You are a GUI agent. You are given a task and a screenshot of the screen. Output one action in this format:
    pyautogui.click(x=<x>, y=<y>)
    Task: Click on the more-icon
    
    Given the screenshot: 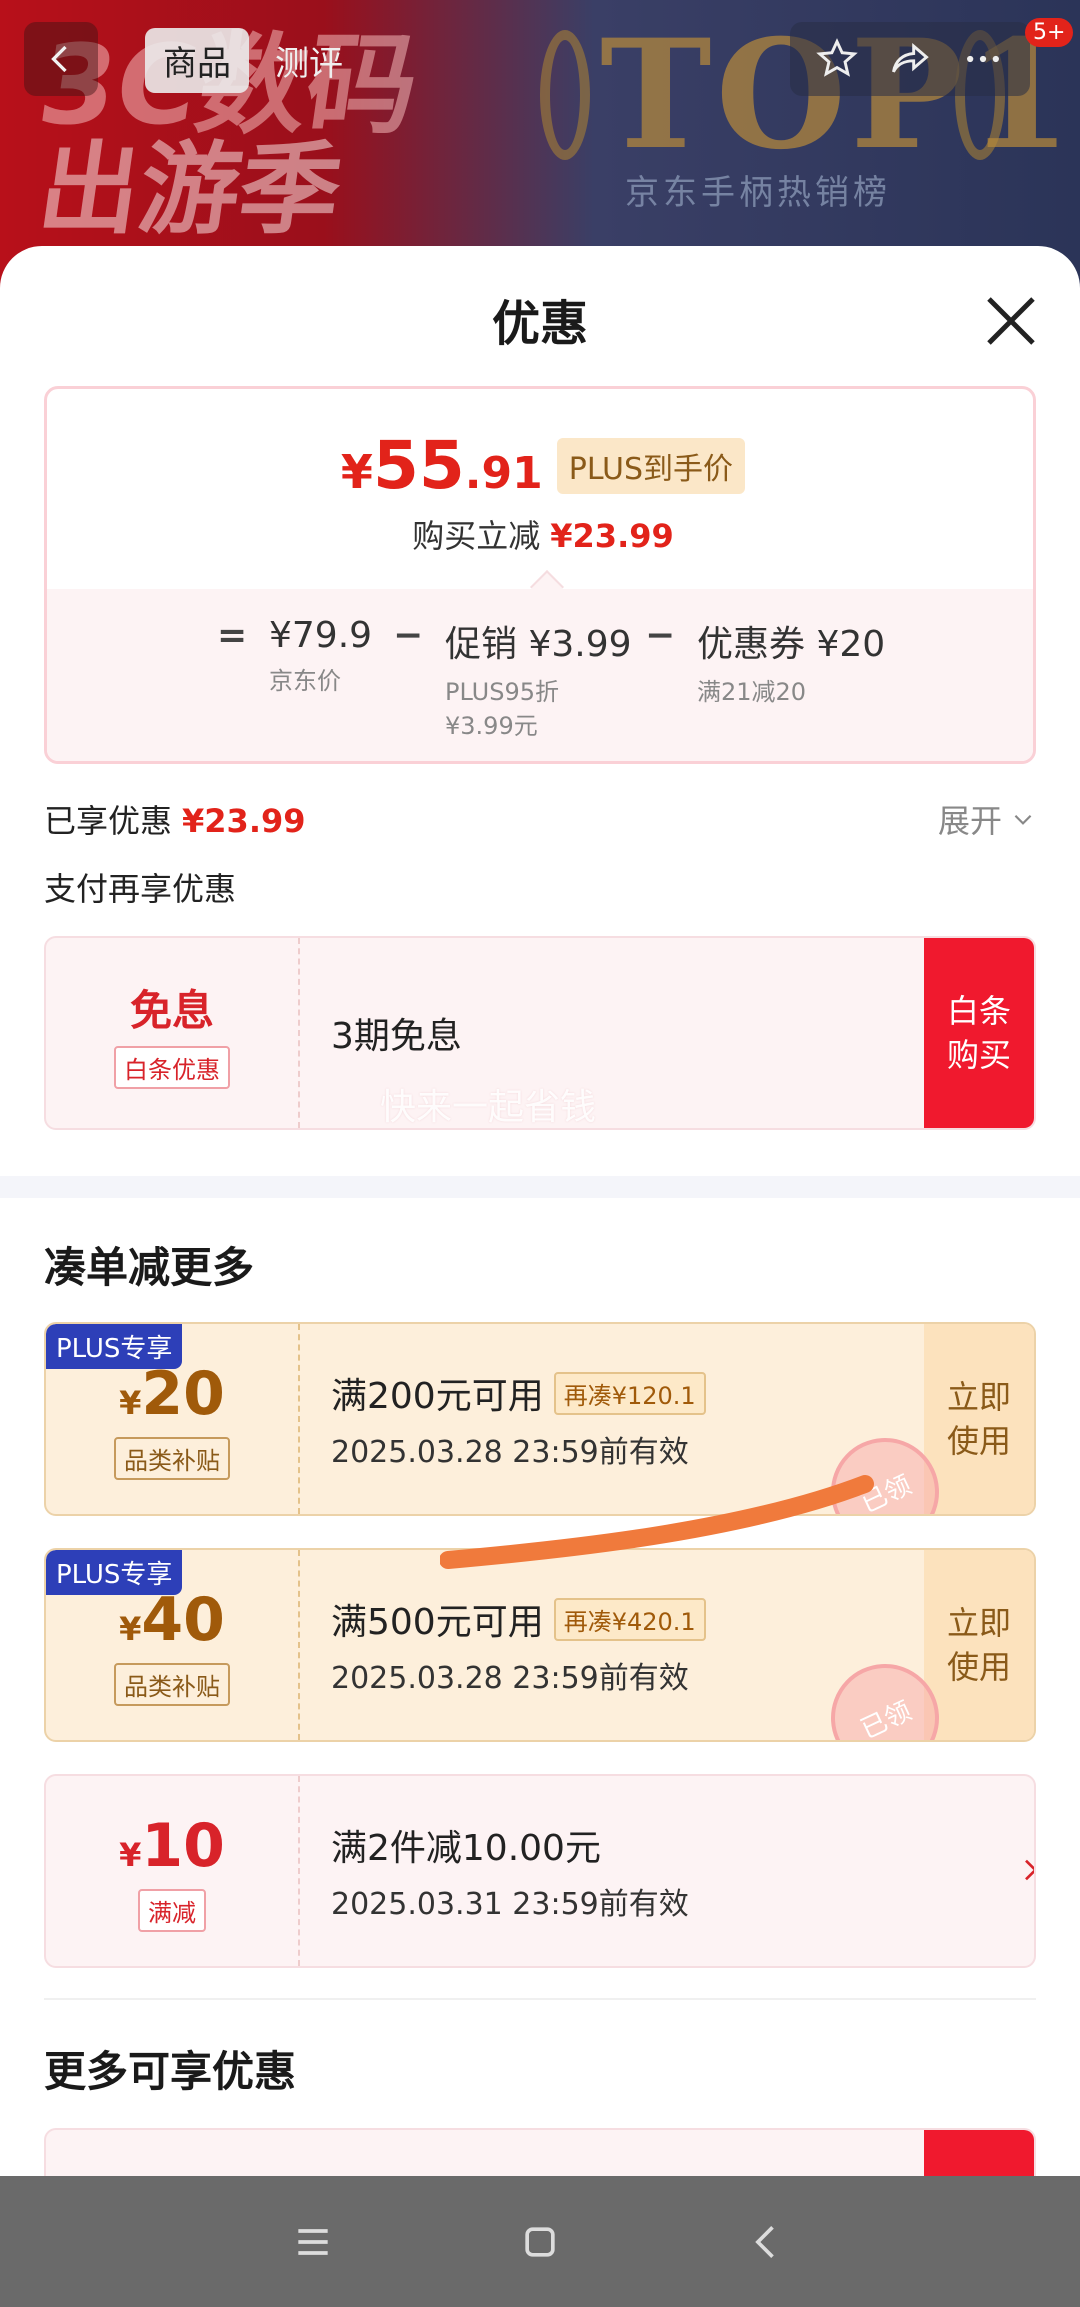 What is the action you would take?
    pyautogui.click(x=983, y=59)
    